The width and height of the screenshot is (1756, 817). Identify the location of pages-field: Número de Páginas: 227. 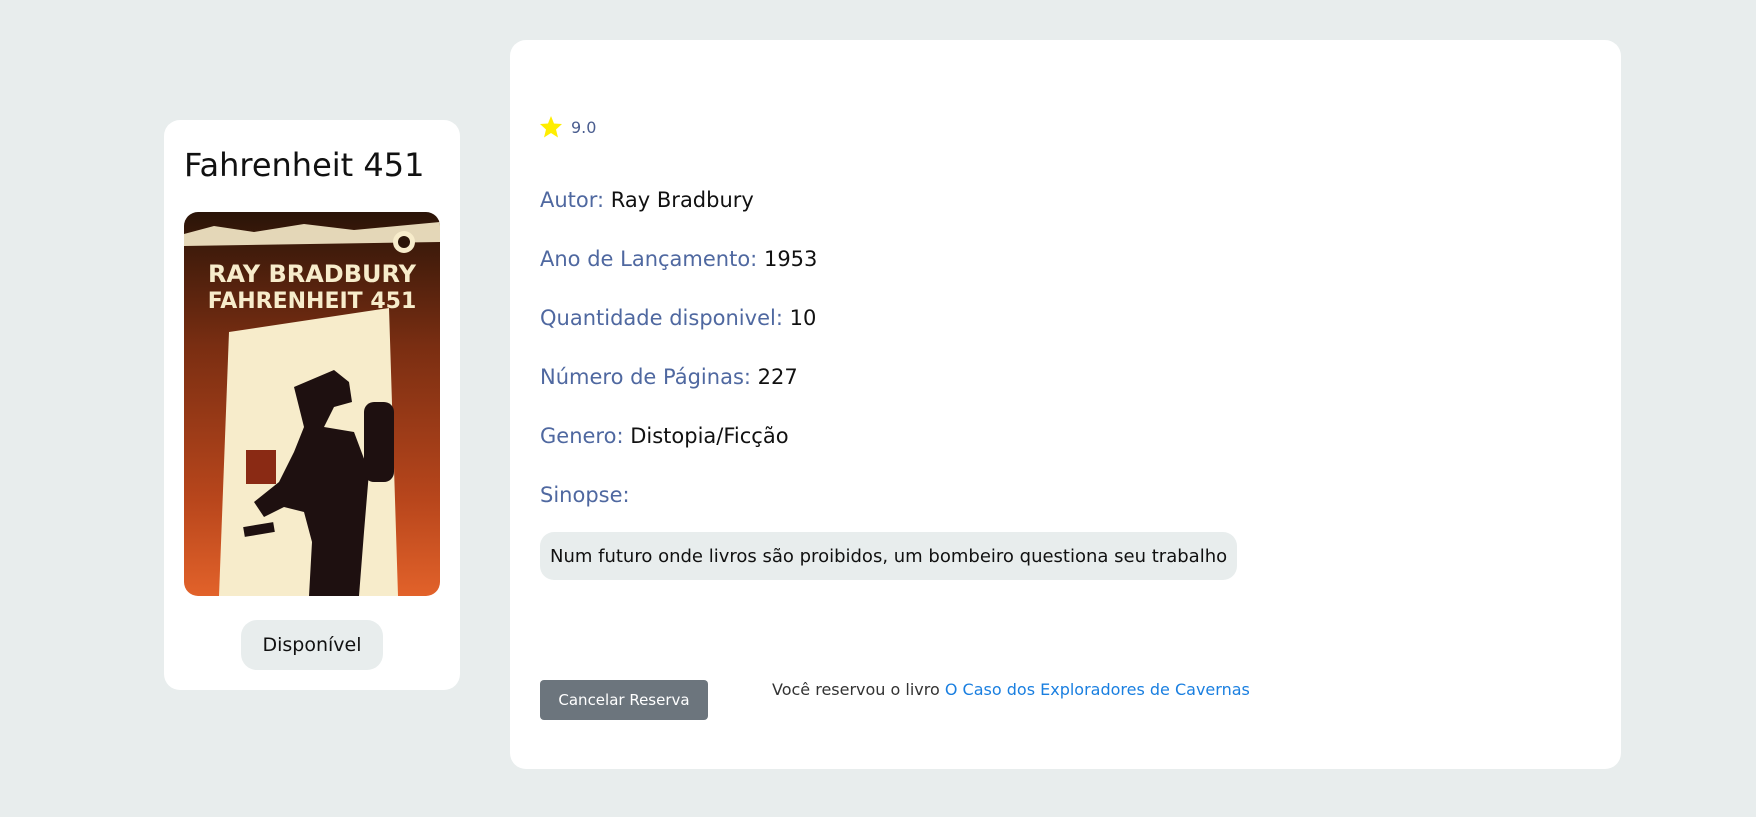
(669, 377).